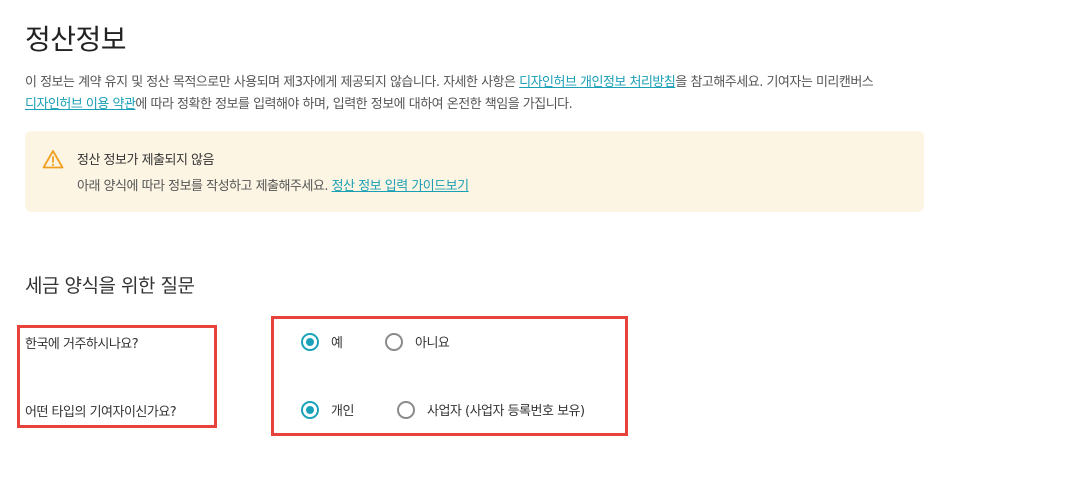 The image size is (1068, 479). I want to click on page-title: 정산정보, so click(76, 39).